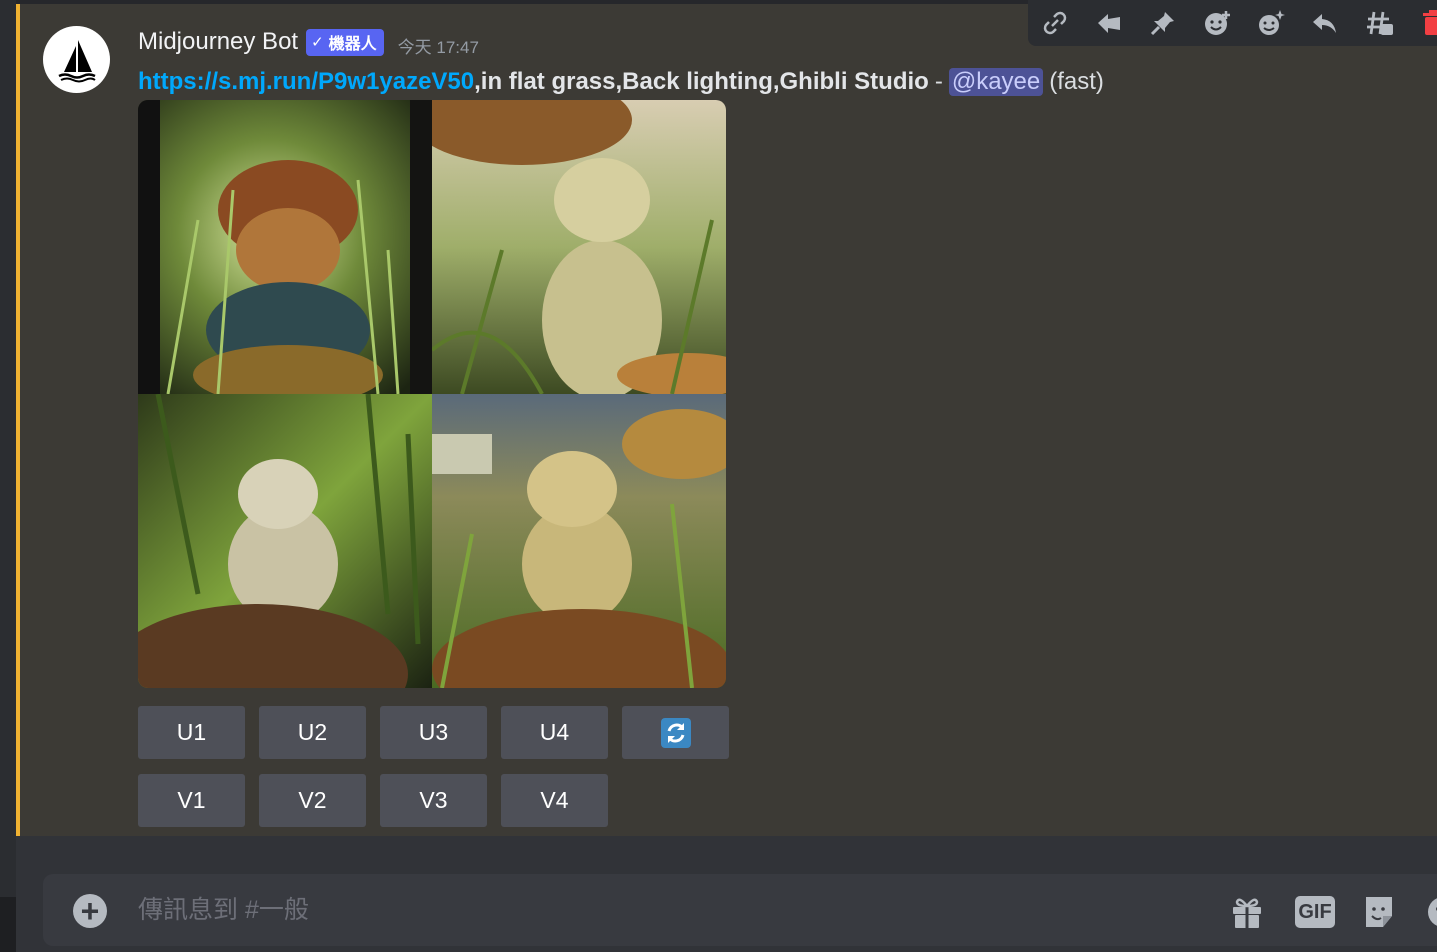  I want to click on emoji-icon, so click(1432, 912).